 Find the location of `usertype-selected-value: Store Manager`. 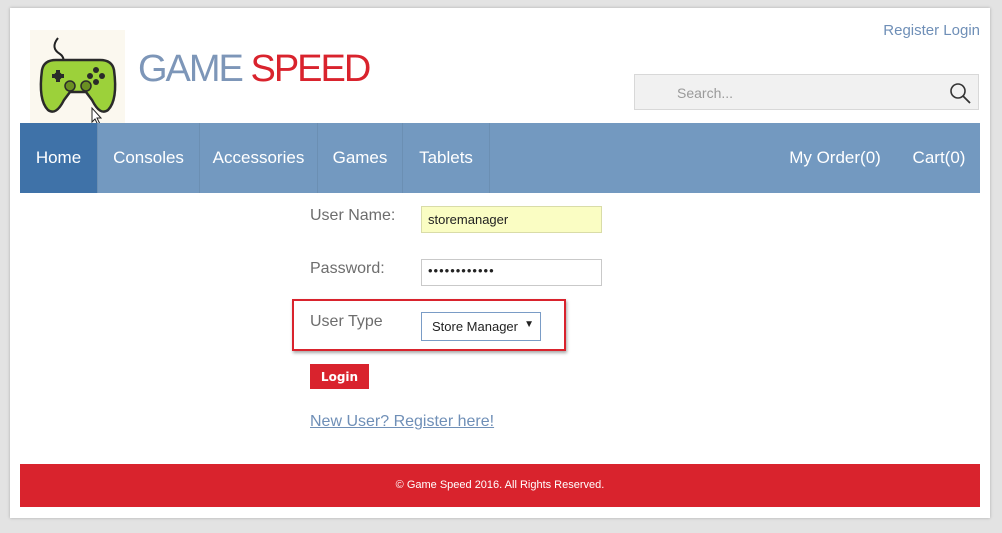

usertype-selected-value: Store Manager is located at coordinates (475, 326).